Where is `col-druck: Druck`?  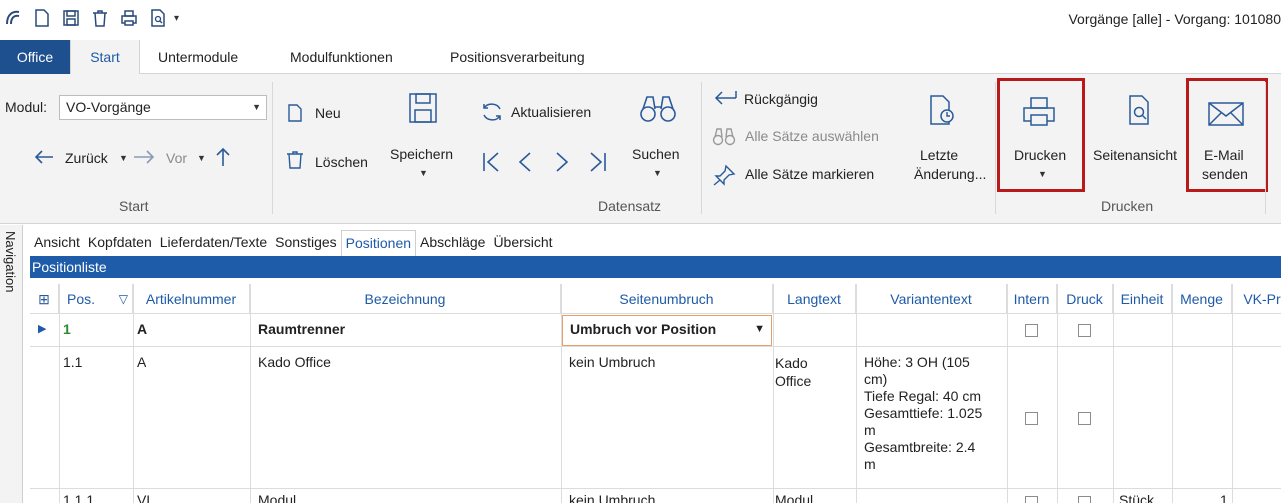 col-druck: Druck is located at coordinates (1085, 299).